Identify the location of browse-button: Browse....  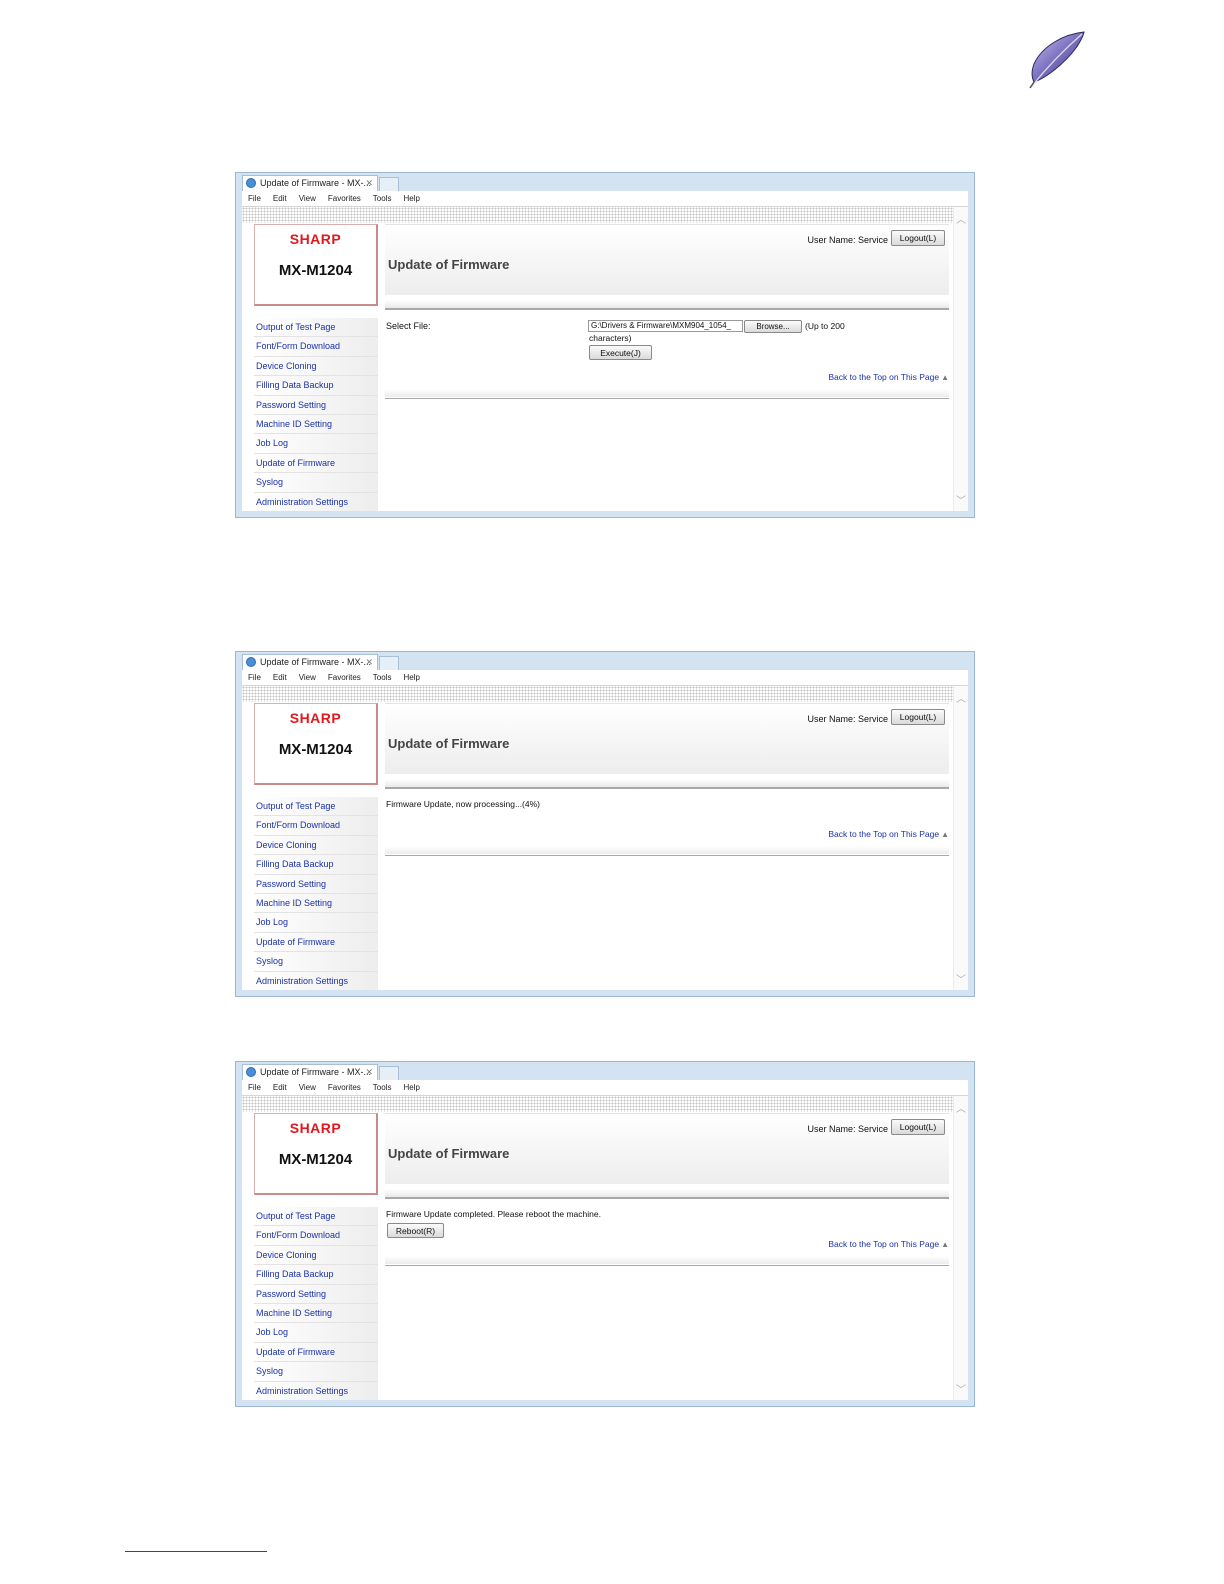
(773, 326).